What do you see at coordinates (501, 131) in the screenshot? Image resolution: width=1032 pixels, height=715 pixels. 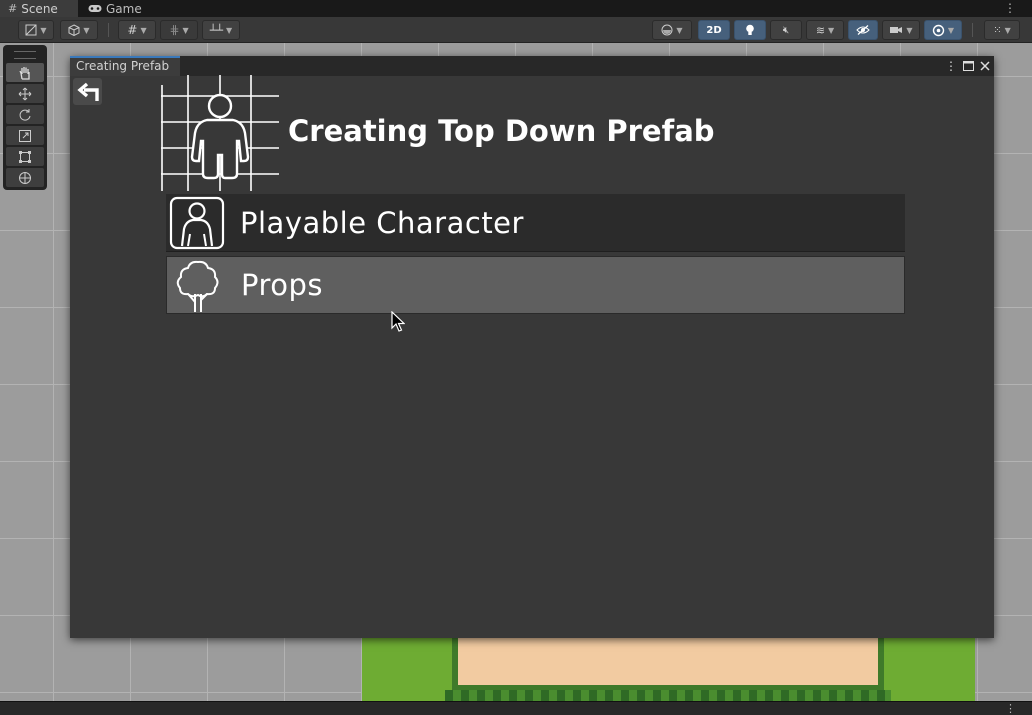 I see `window-title: Creating Top Down Prefab` at bounding box center [501, 131].